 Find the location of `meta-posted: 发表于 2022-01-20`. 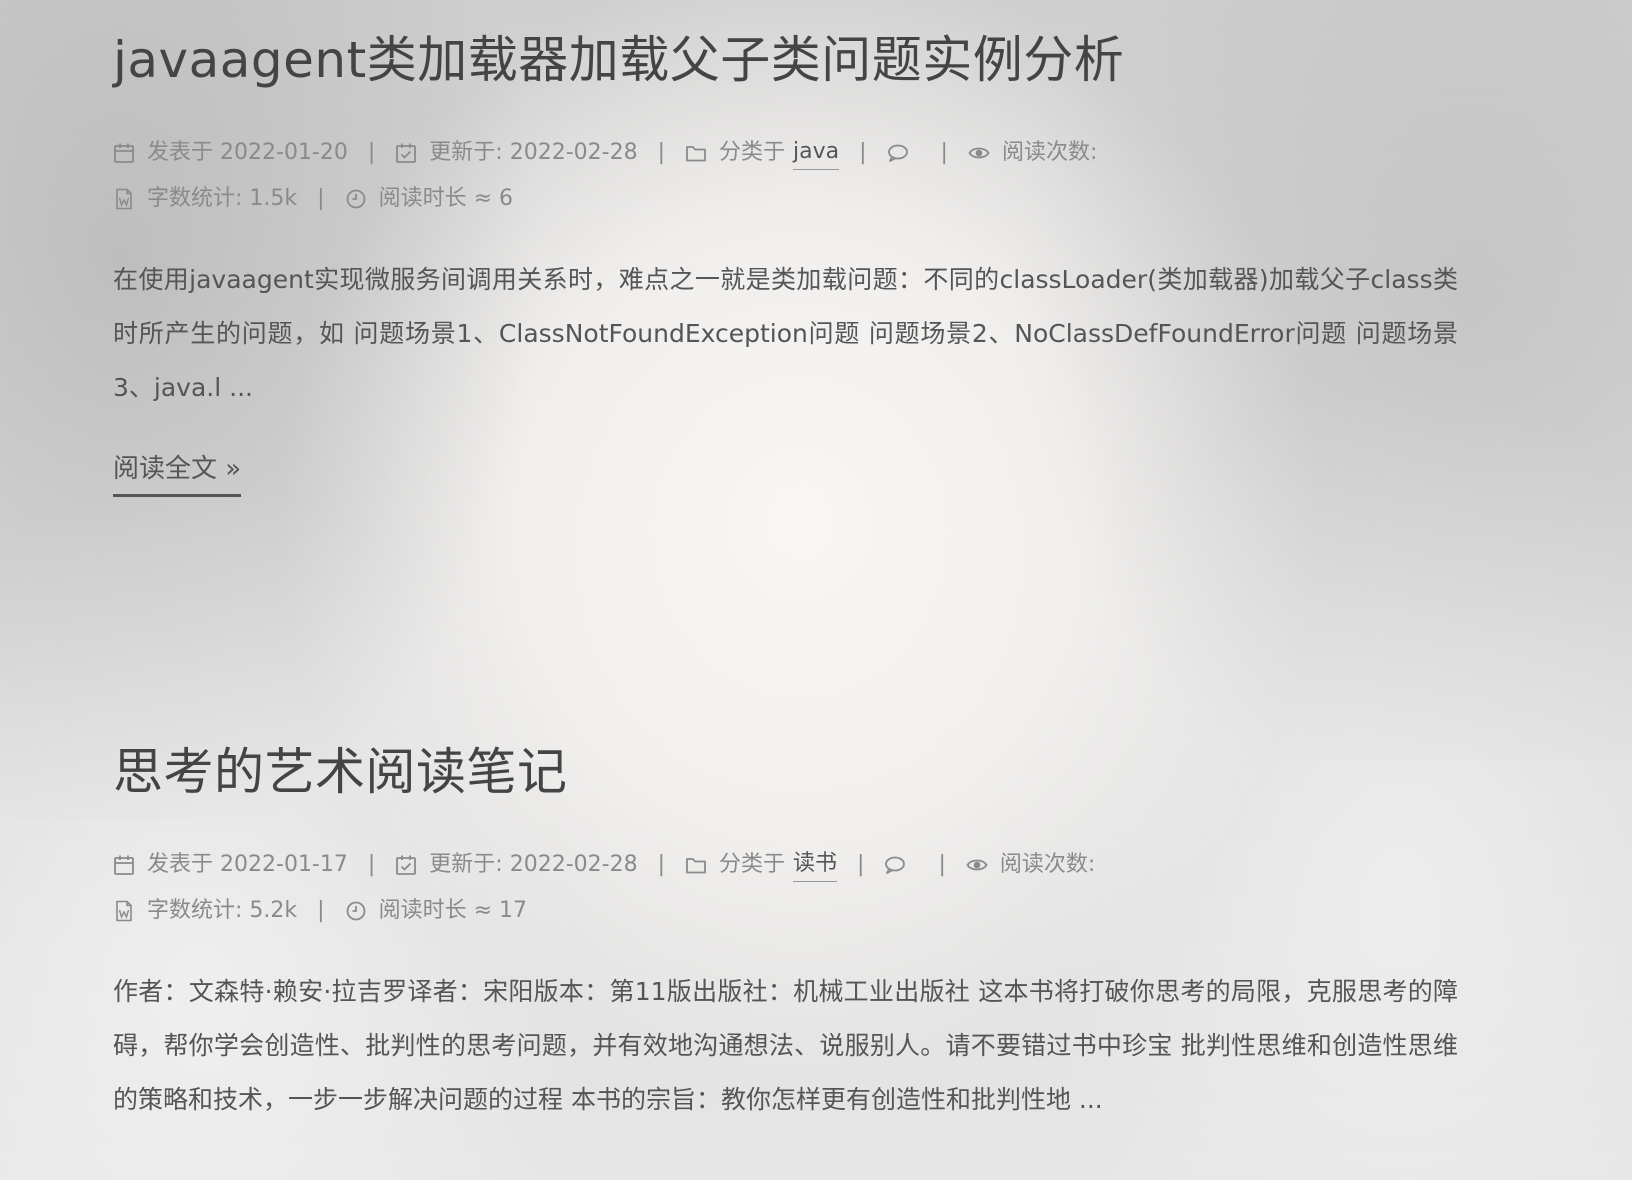

meta-posted: 发表于 2022-01-20 is located at coordinates (230, 153).